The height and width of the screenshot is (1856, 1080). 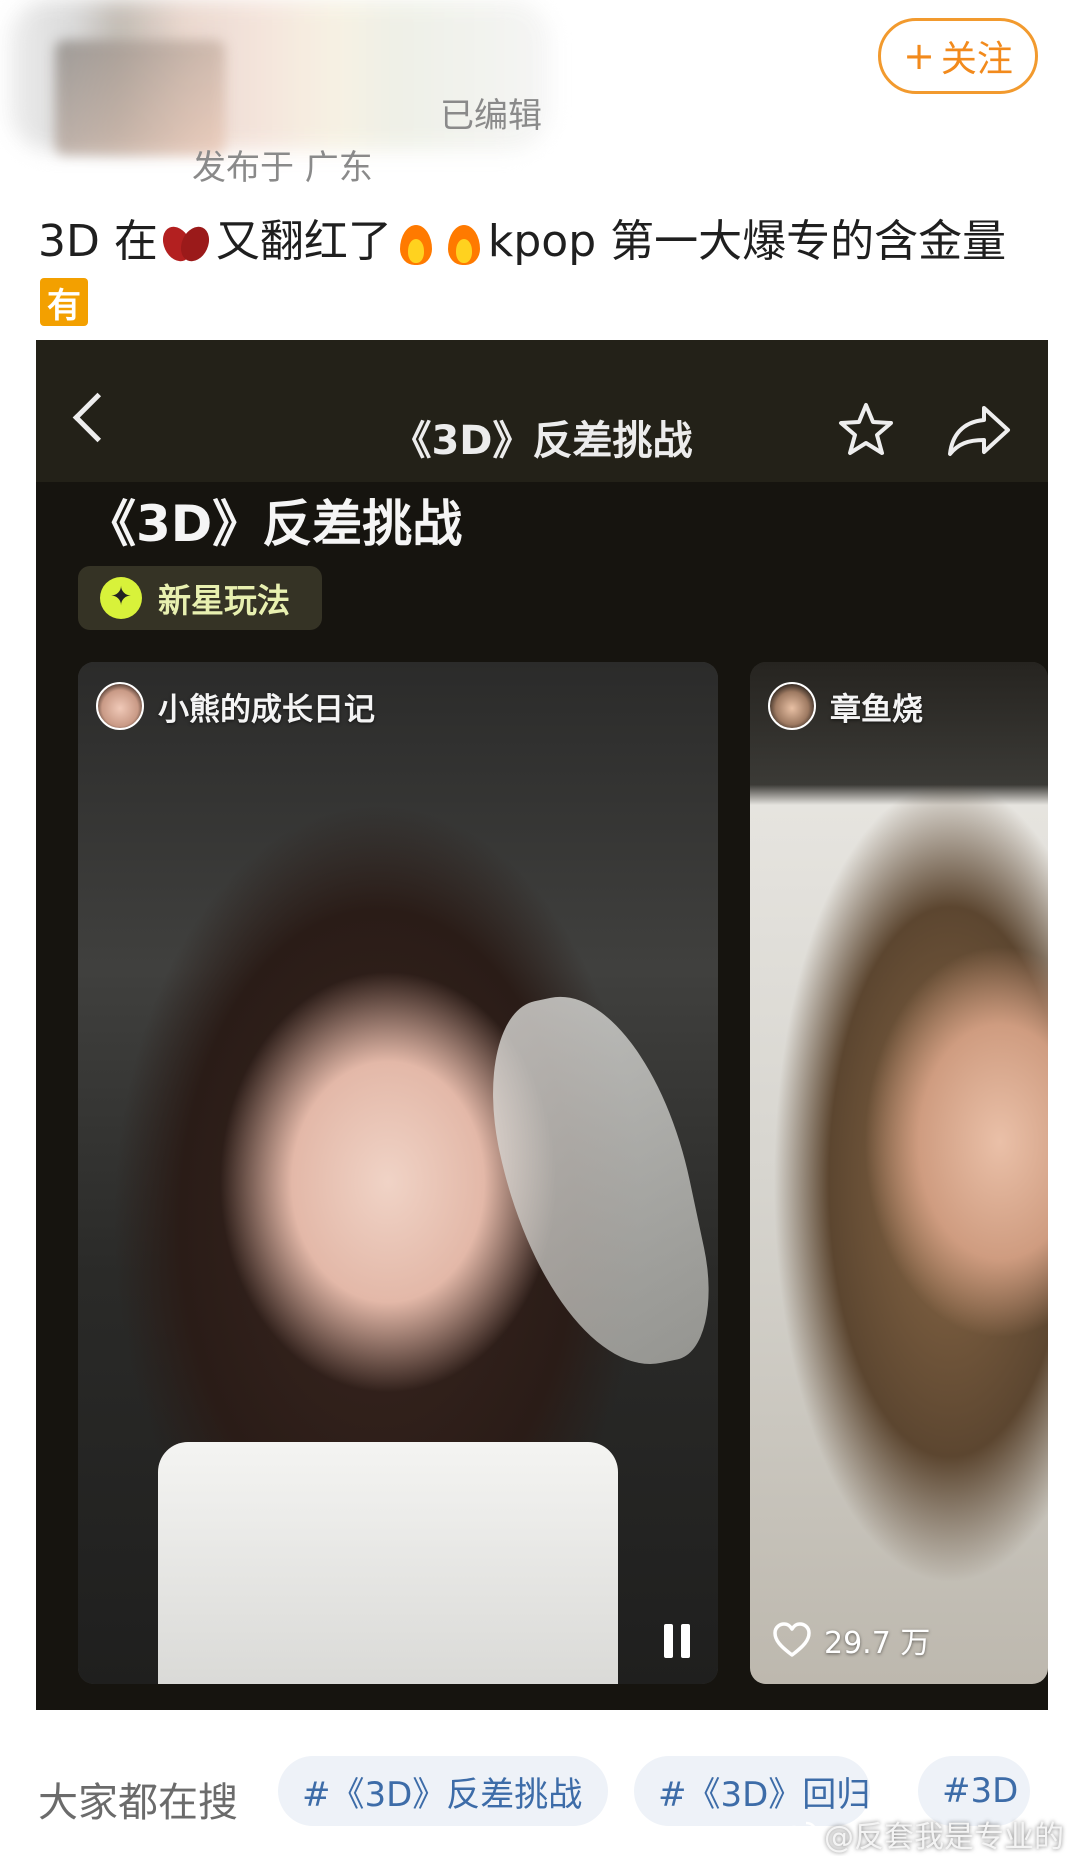 I want to click on watermark: @反套我是专业的, so click(x=921, y=1834).